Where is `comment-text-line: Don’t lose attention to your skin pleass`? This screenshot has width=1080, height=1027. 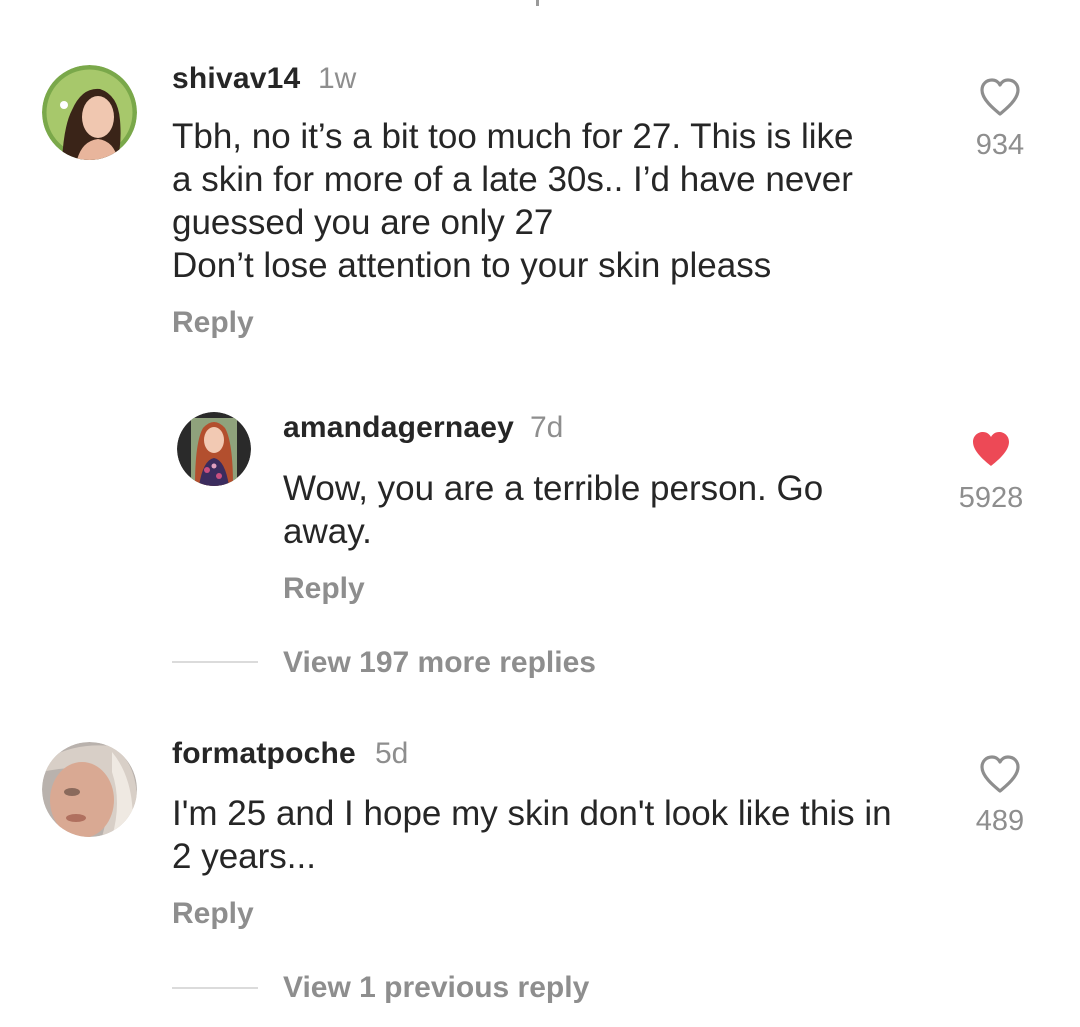 comment-text-line: Don’t lose attention to your skin pleass is located at coordinates (472, 265).